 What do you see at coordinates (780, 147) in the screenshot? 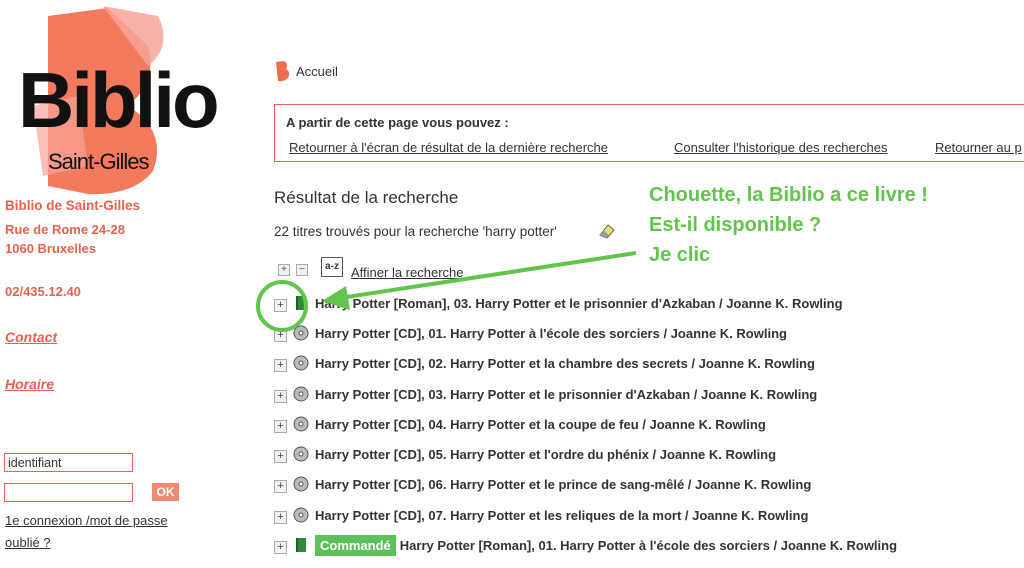
I see `search-history-link: Consulter l'historique des recherches` at bounding box center [780, 147].